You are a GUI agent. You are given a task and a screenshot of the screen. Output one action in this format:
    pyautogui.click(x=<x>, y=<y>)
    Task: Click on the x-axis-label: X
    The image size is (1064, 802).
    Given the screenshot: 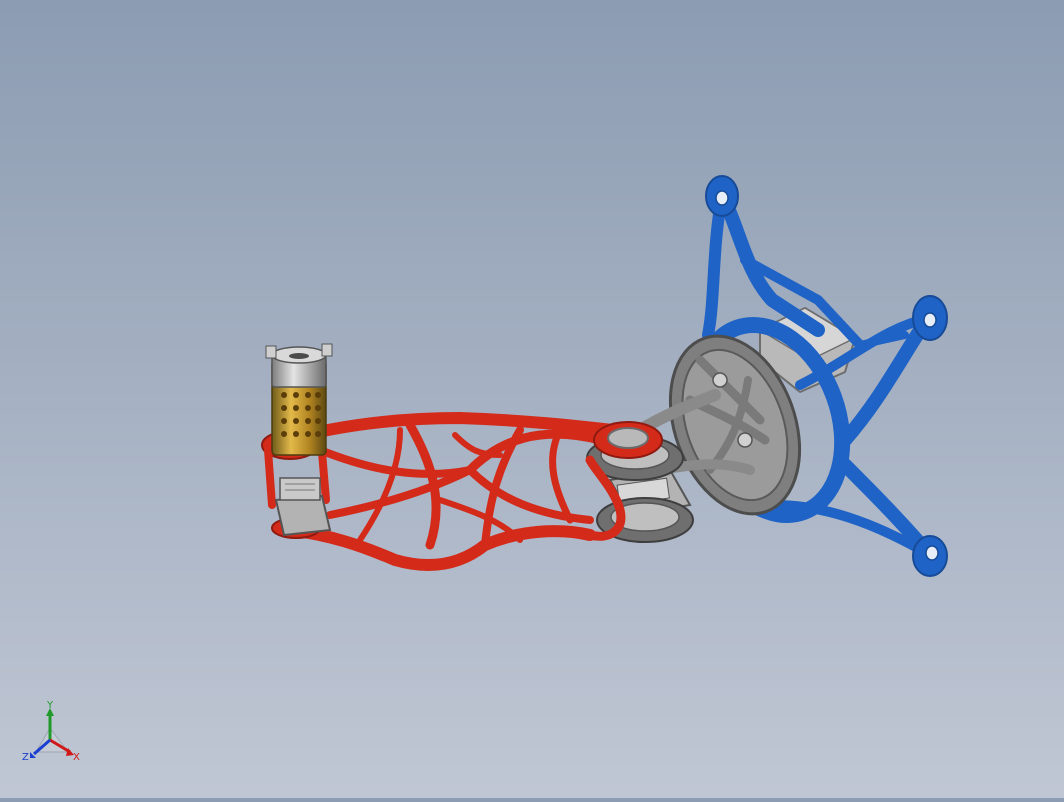 What is the action you would take?
    pyautogui.click(x=76, y=757)
    